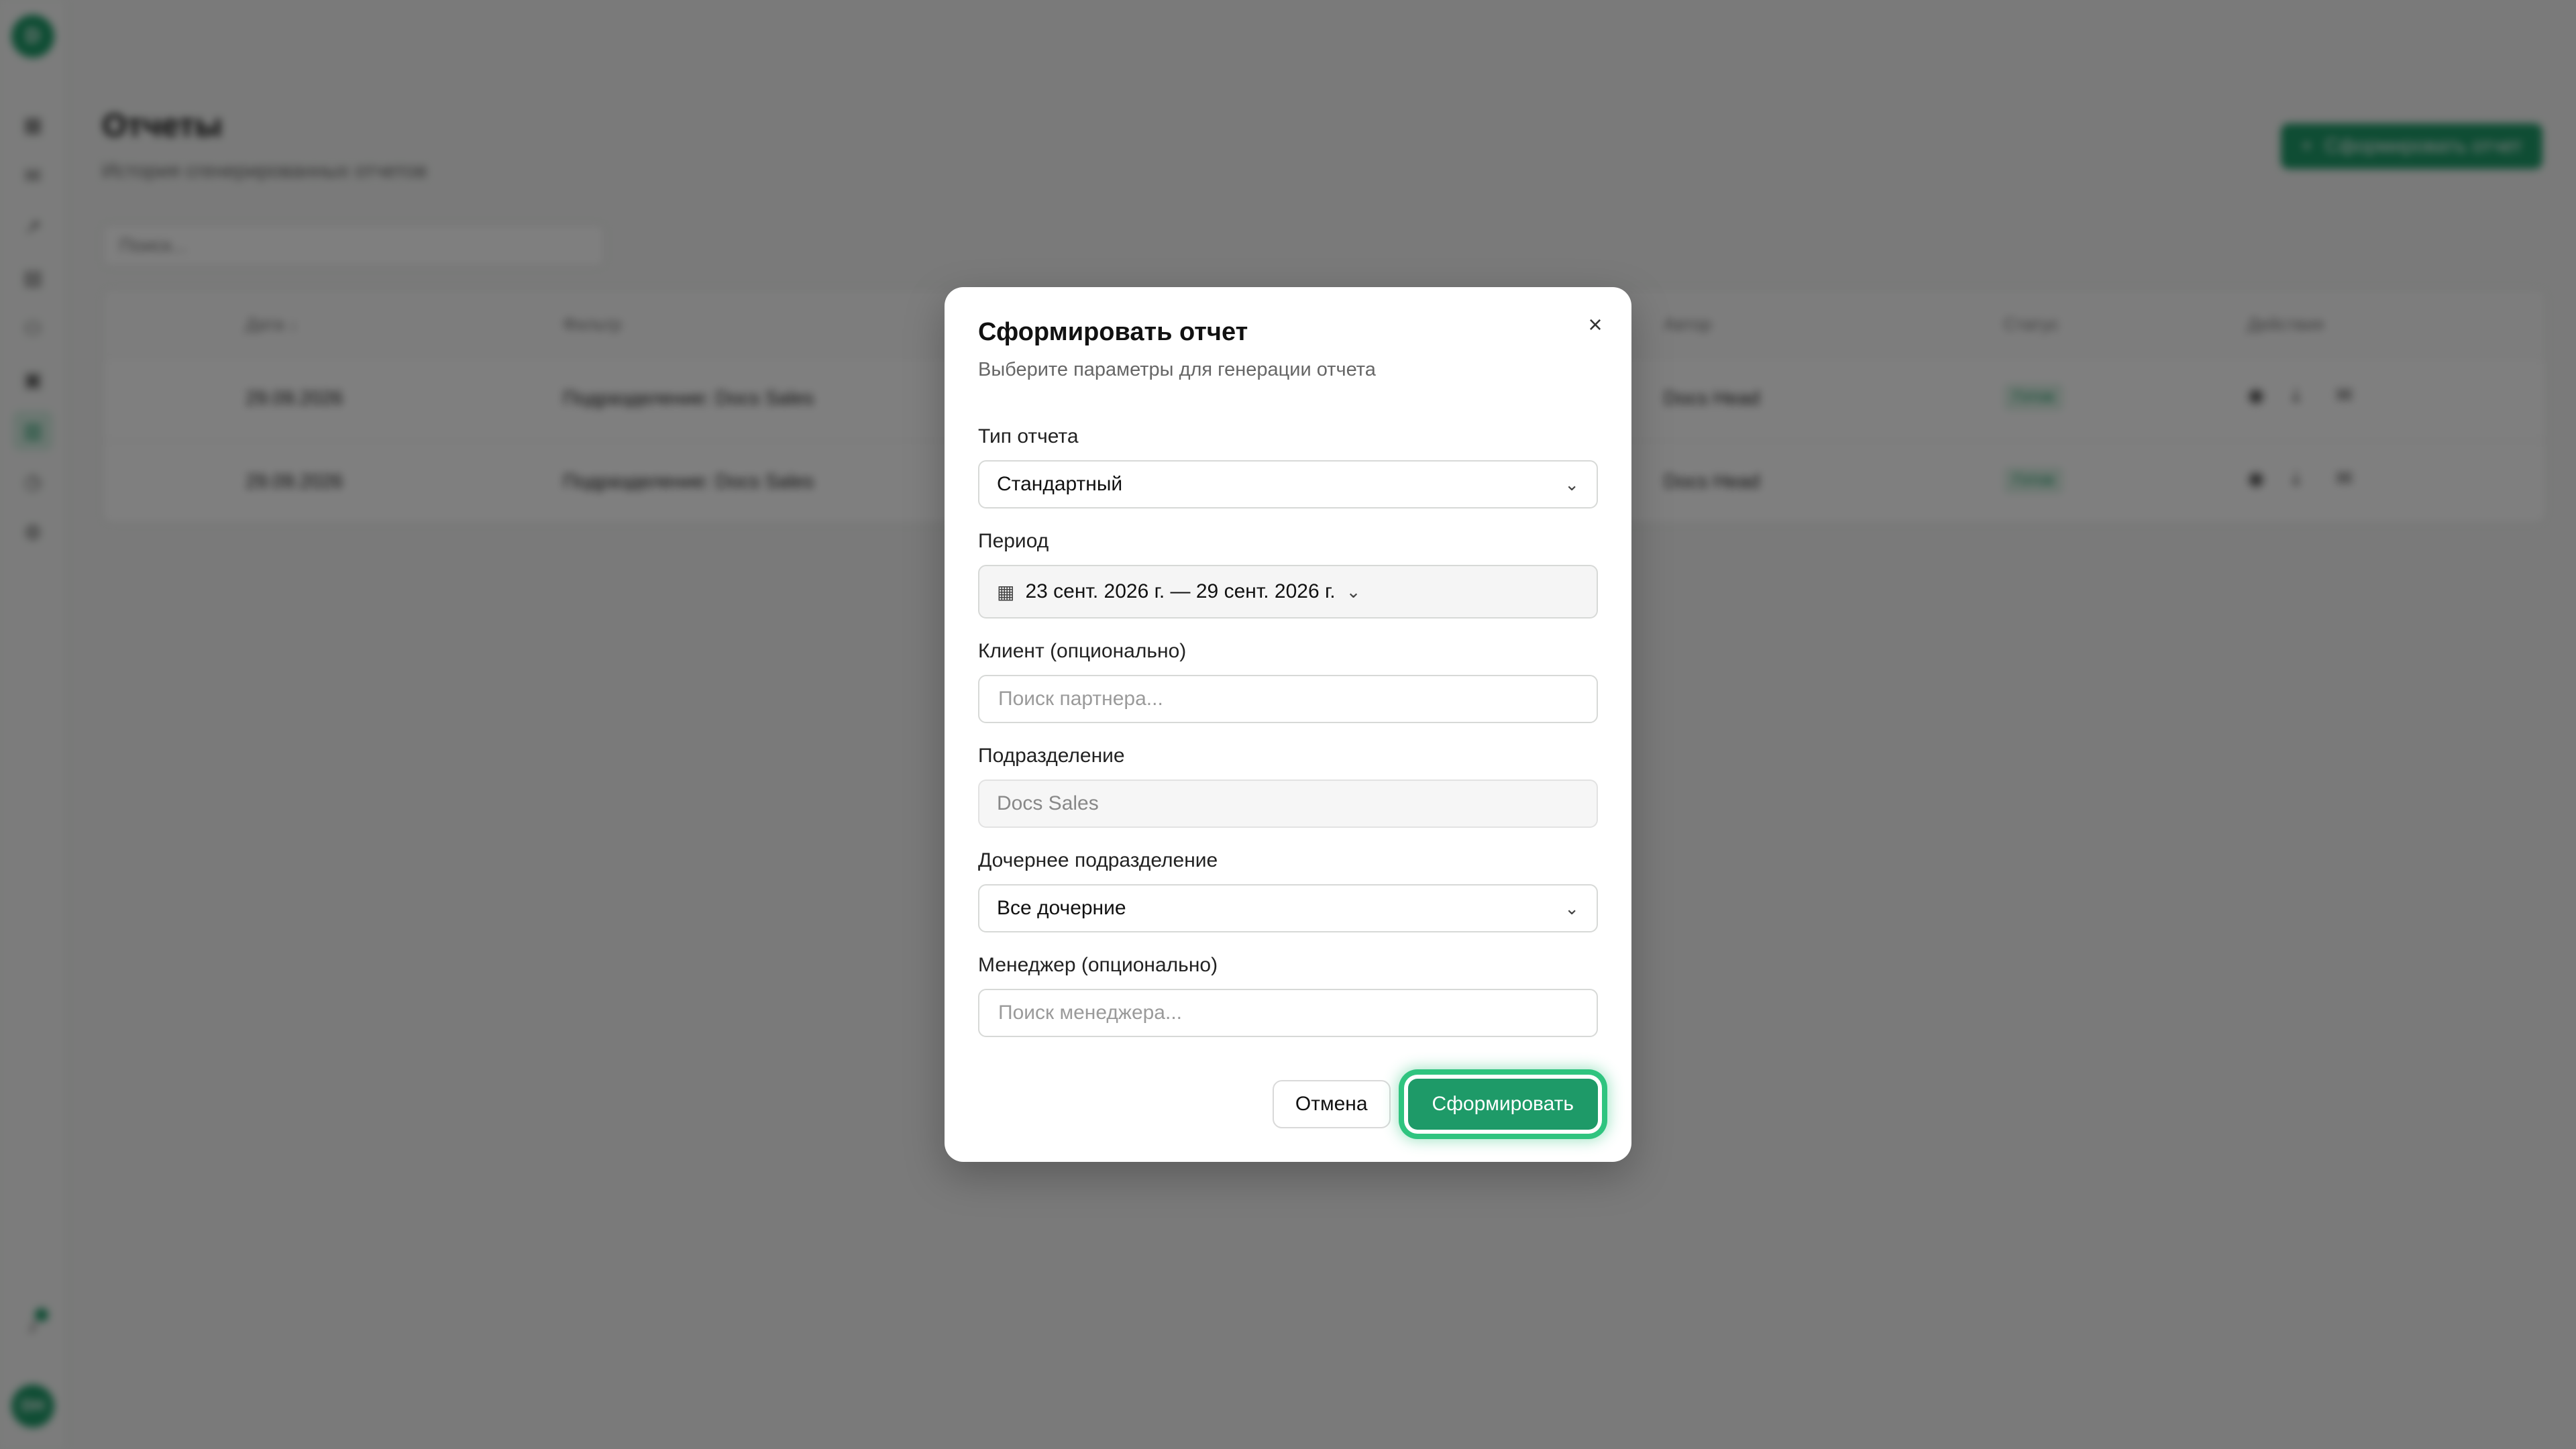 This screenshot has width=2576, height=1449. What do you see at coordinates (1177, 369) in the screenshot?
I see `dialog-subtitle: Выберите параметры для генерации отчета` at bounding box center [1177, 369].